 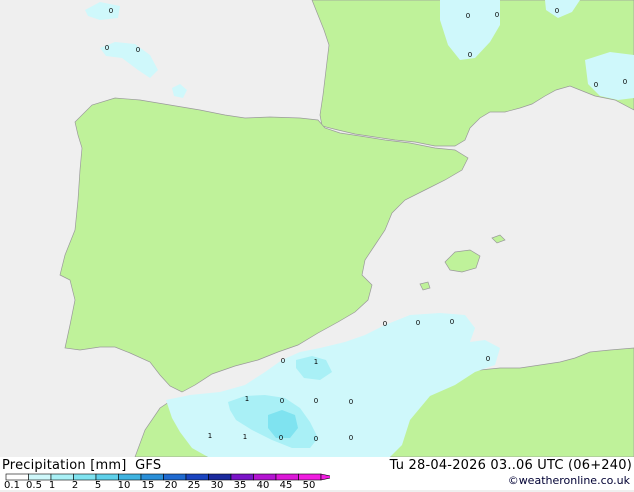 What do you see at coordinates (124, 485) in the screenshot?
I see `scale-tick-label: 10` at bounding box center [124, 485].